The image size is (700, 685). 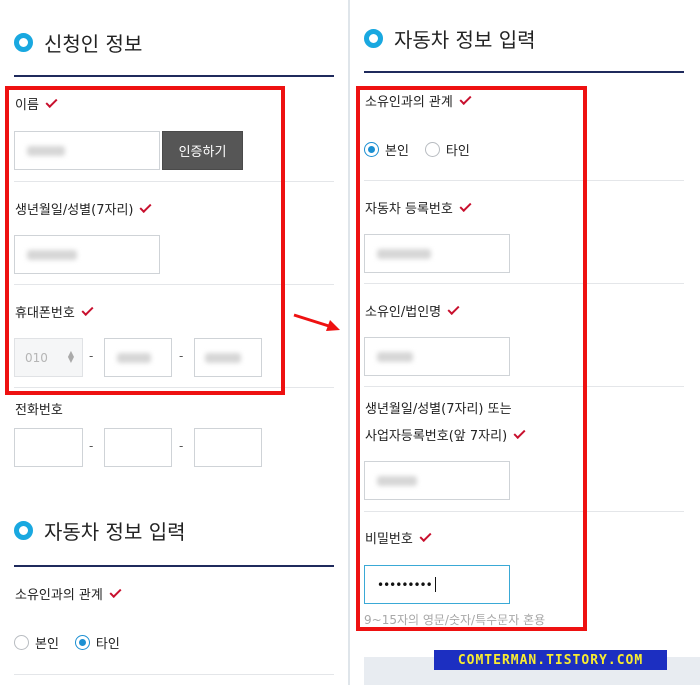 What do you see at coordinates (389, 539) in the screenshot?
I see `password-label-text: 비밀번호` at bounding box center [389, 539].